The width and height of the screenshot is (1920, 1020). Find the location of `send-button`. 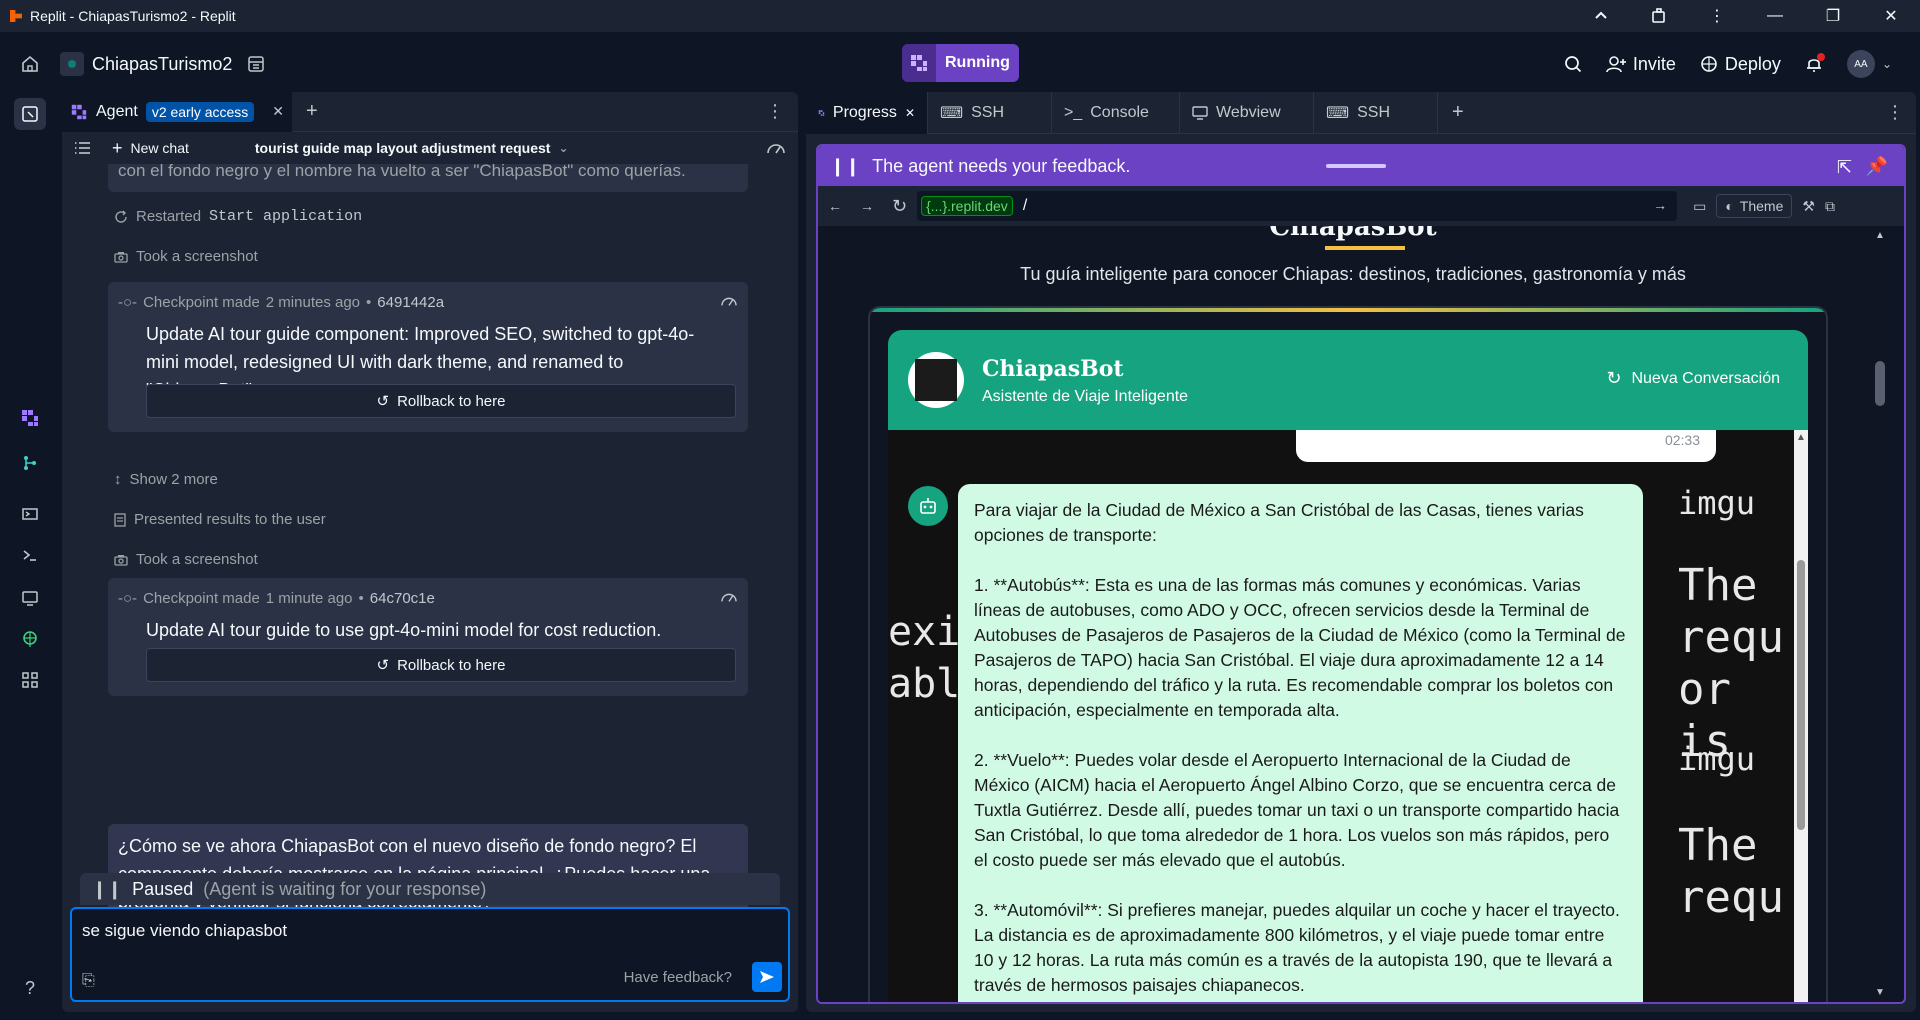

send-button is located at coordinates (767, 977).